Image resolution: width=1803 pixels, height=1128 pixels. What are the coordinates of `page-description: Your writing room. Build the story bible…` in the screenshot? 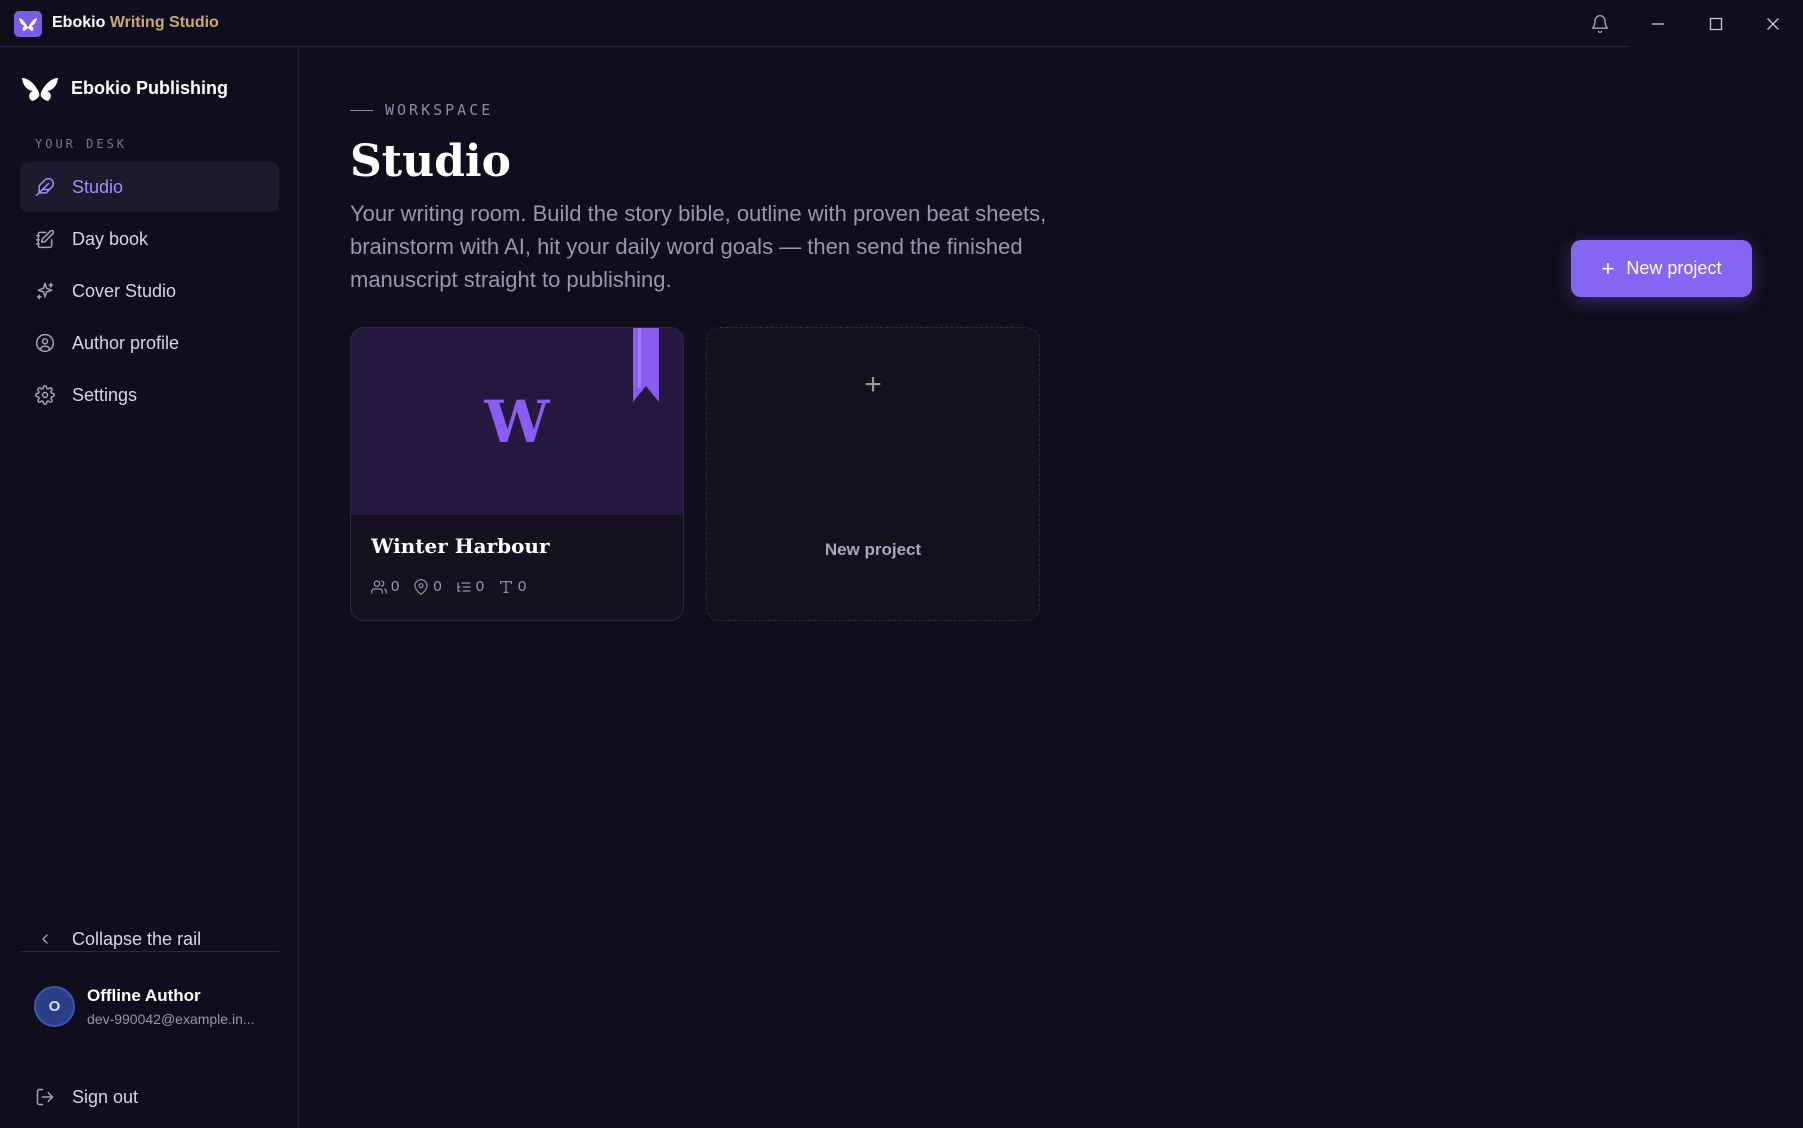 It's located at (698, 246).